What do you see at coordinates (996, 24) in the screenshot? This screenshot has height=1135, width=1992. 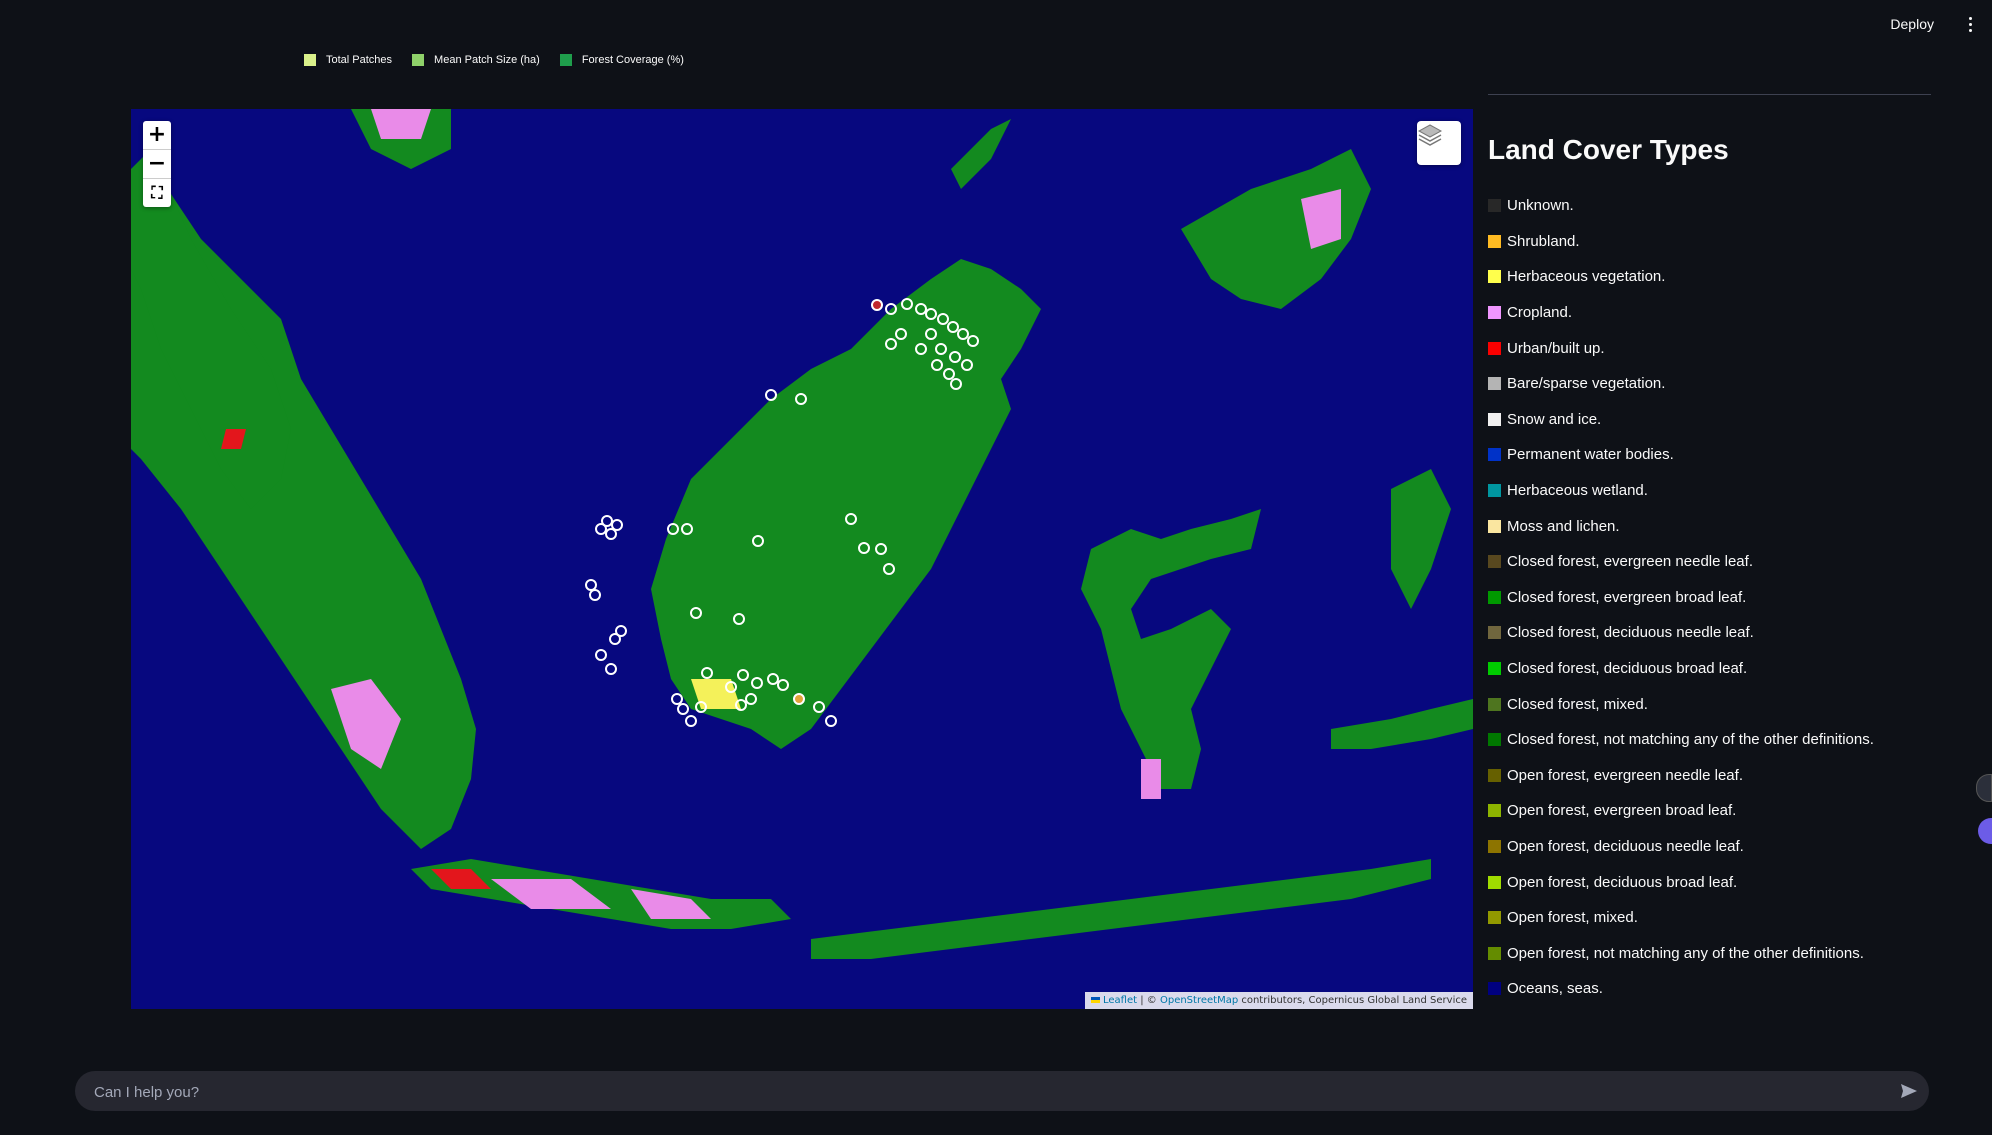 I see `top-bar: Deploy` at bounding box center [996, 24].